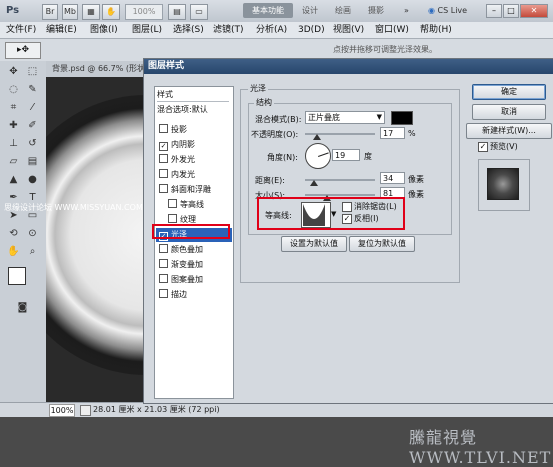 This screenshot has height=467, width=553. Describe the element at coordinates (91, 12) in the screenshot. I see `view-extras-icon: ▦` at that location.